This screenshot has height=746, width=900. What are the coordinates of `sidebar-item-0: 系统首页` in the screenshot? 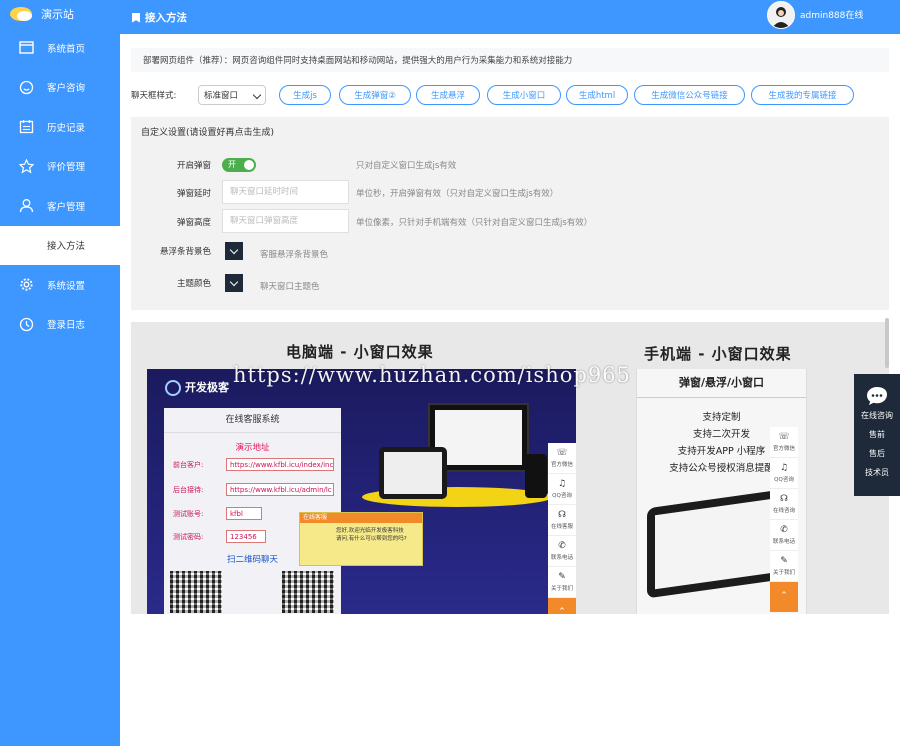 It's located at (60, 48).